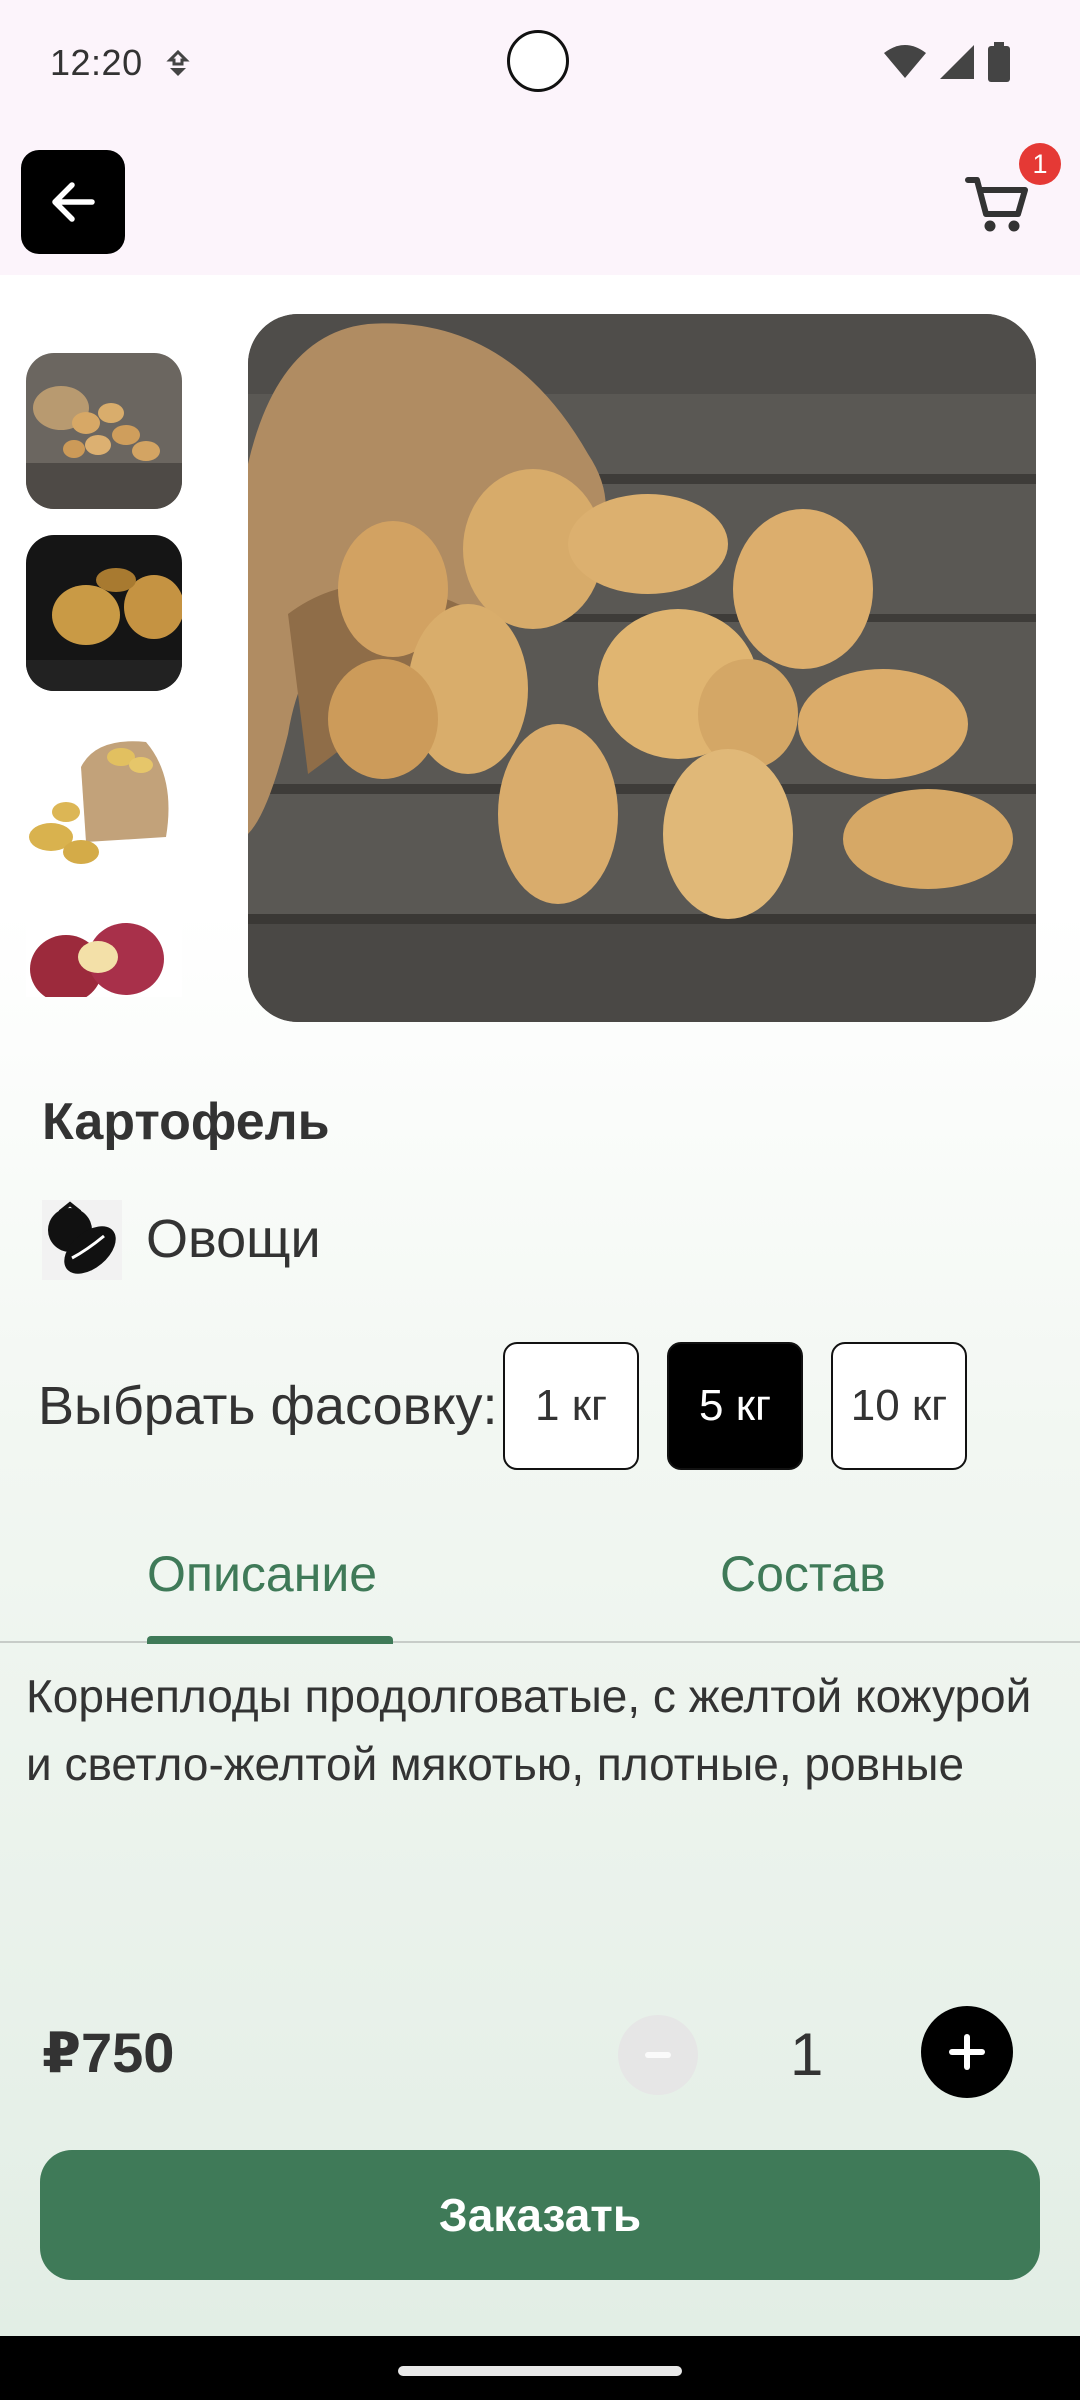 This screenshot has height=2400, width=1080. I want to click on potatoes-sack-image, so click(104, 795).